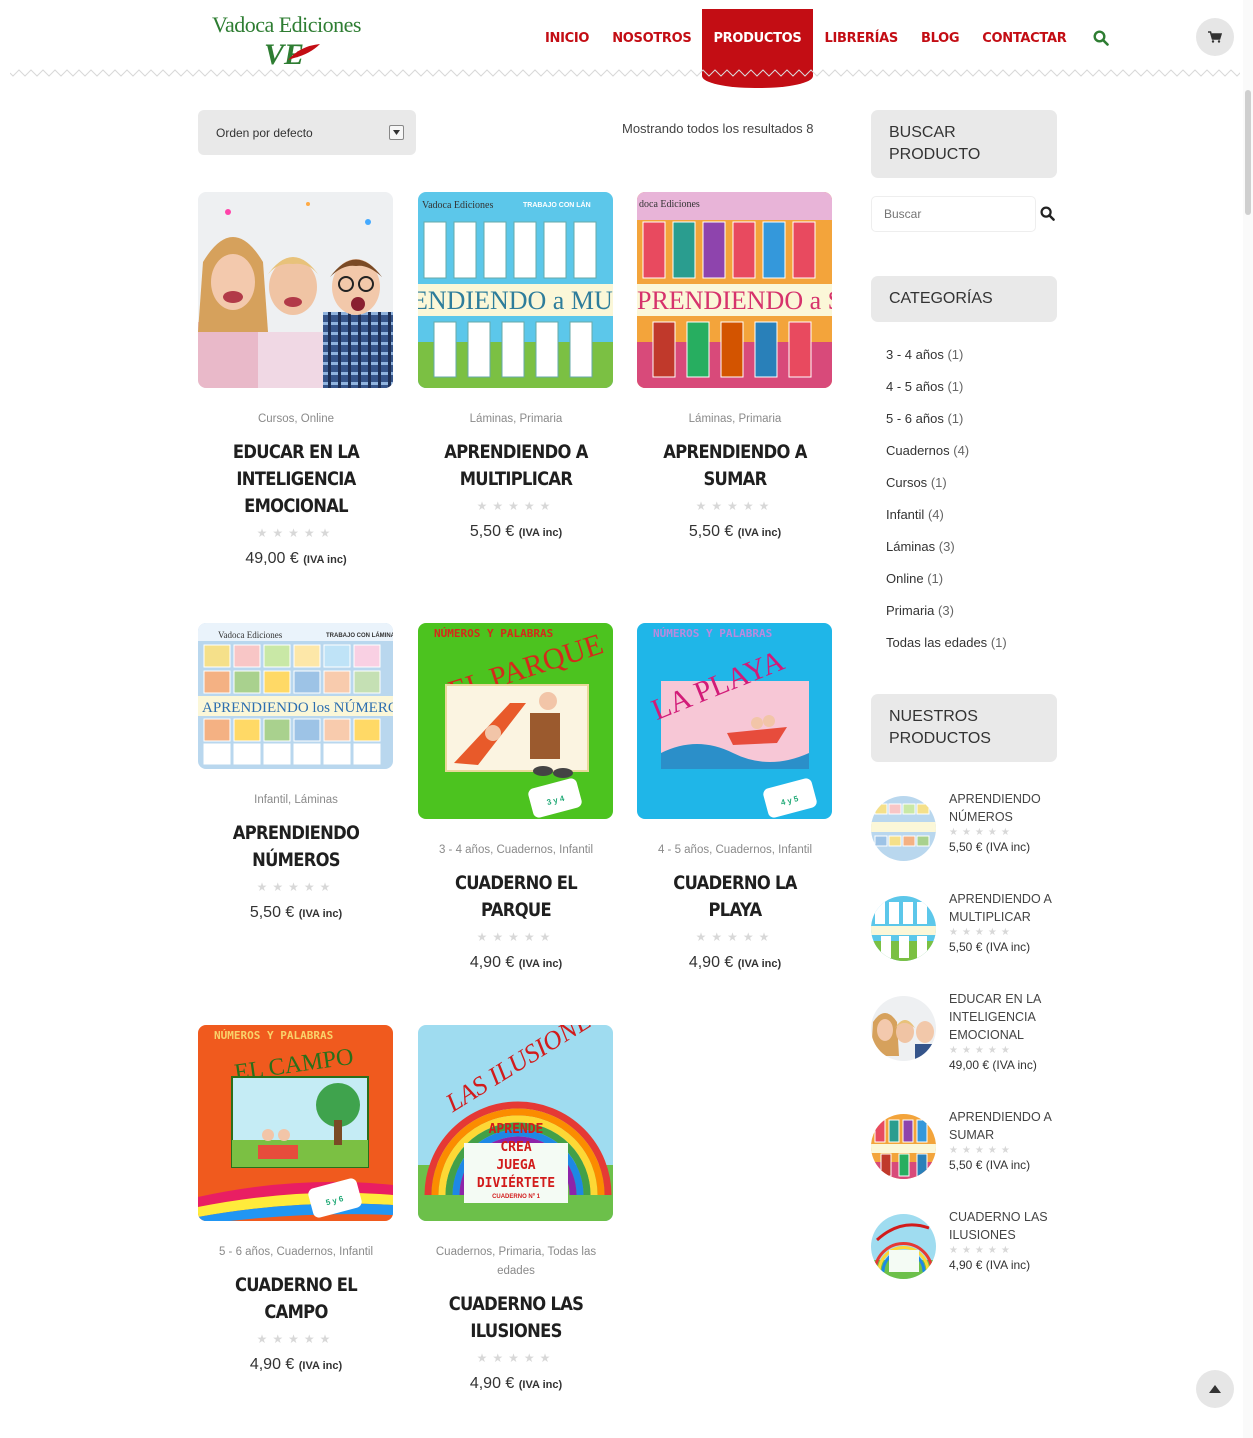 Image resolution: width=1253 pixels, height=1438 pixels. I want to click on sidebar-product-name: APRENDIENDO A MULTIPLICAR, so click(1005, 908).